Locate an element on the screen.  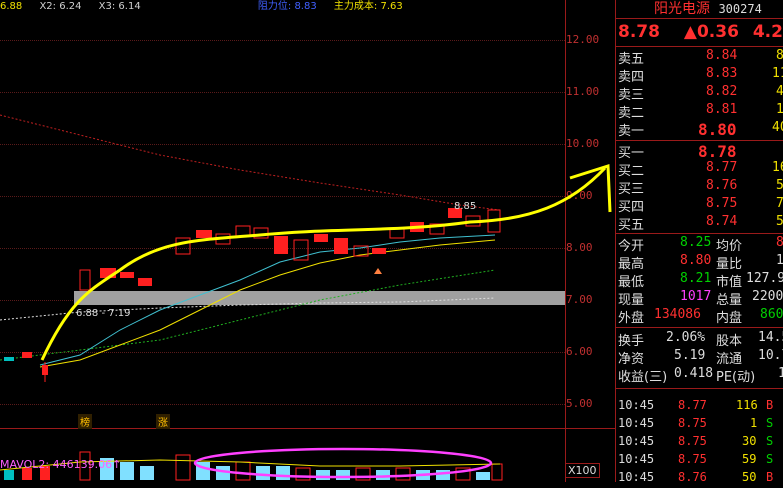
tick-row: 10:45 8.77 116 B is located at coordinates (696, 405).